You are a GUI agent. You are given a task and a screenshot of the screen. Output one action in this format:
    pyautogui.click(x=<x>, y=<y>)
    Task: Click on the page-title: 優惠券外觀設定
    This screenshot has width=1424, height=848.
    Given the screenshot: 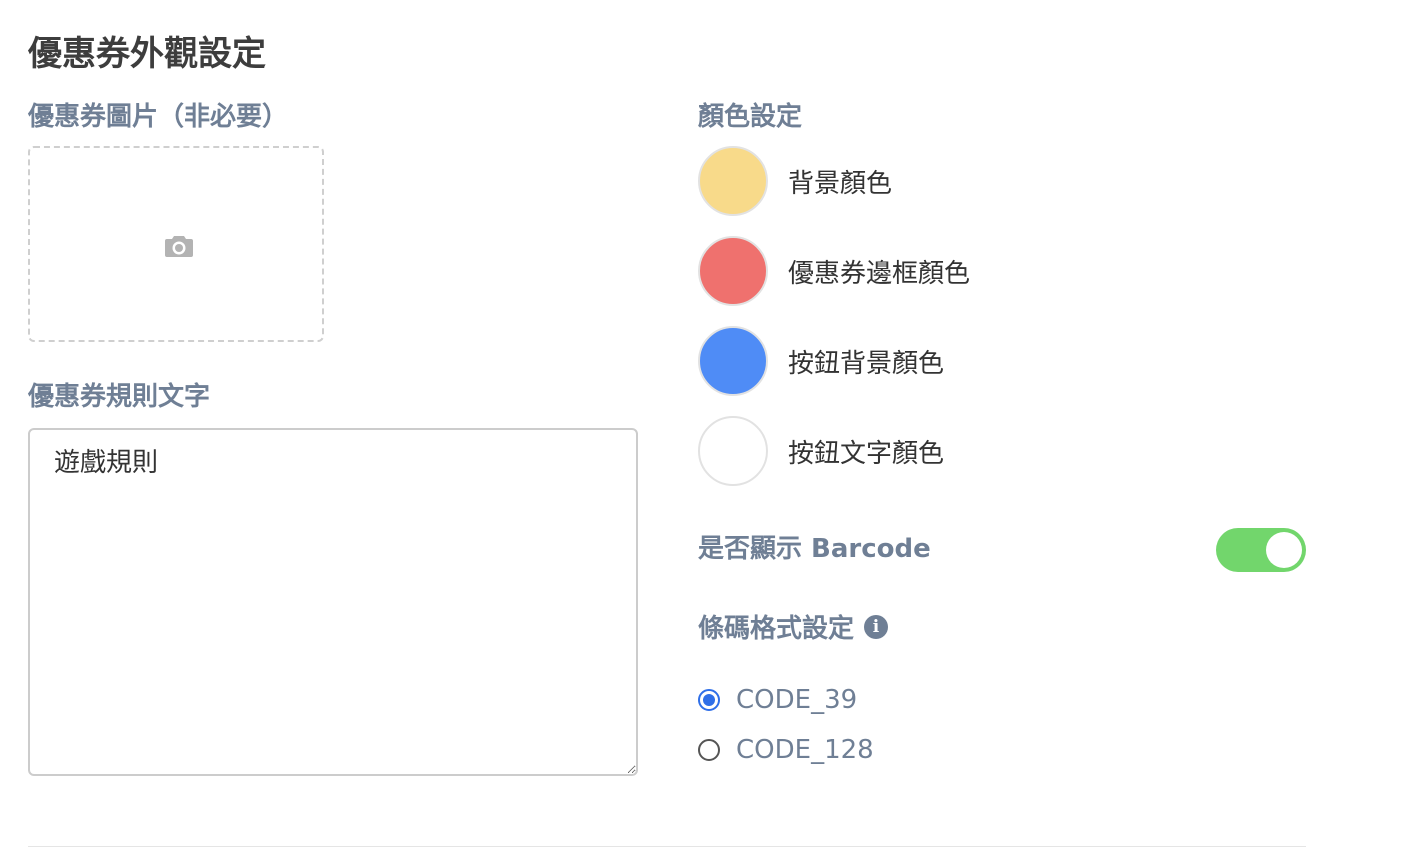 What is the action you would take?
    pyautogui.click(x=147, y=54)
    